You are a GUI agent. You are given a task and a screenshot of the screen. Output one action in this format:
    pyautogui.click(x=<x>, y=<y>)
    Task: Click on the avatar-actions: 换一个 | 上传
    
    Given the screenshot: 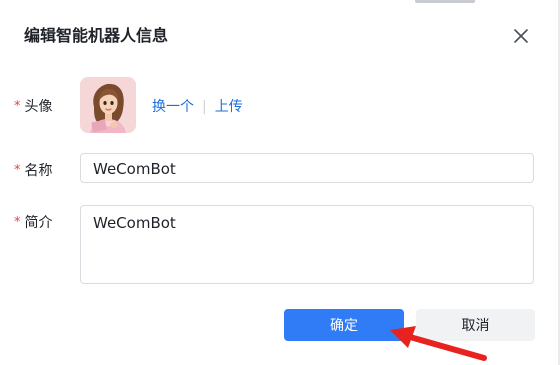 What is the action you would take?
    pyautogui.click(x=197, y=106)
    